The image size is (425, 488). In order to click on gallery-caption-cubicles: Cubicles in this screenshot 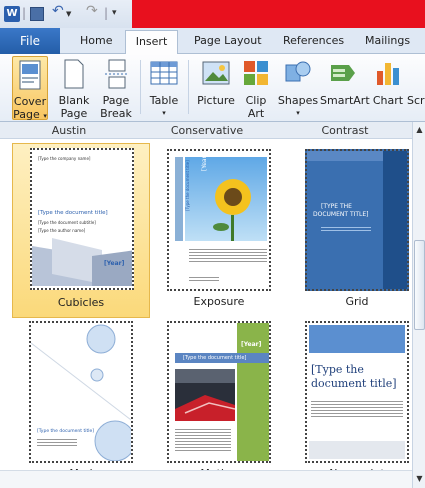, I will do `click(81, 302)`.